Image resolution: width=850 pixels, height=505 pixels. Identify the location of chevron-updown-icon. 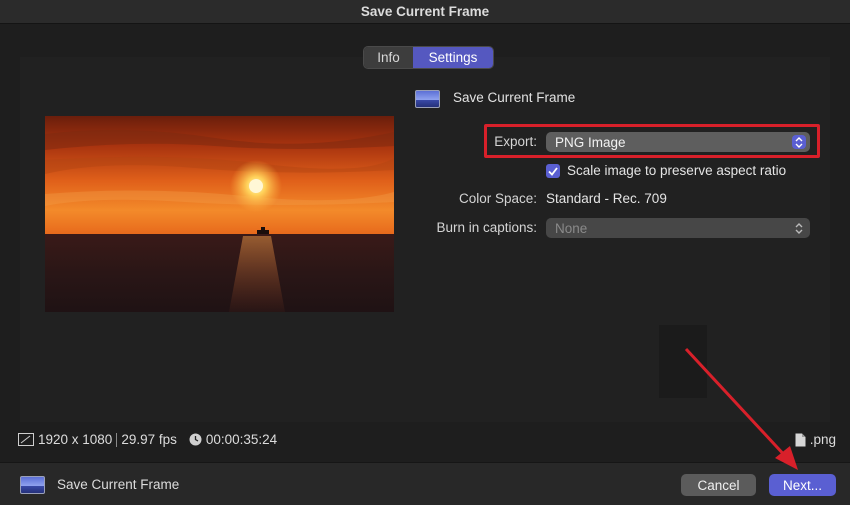
(799, 228).